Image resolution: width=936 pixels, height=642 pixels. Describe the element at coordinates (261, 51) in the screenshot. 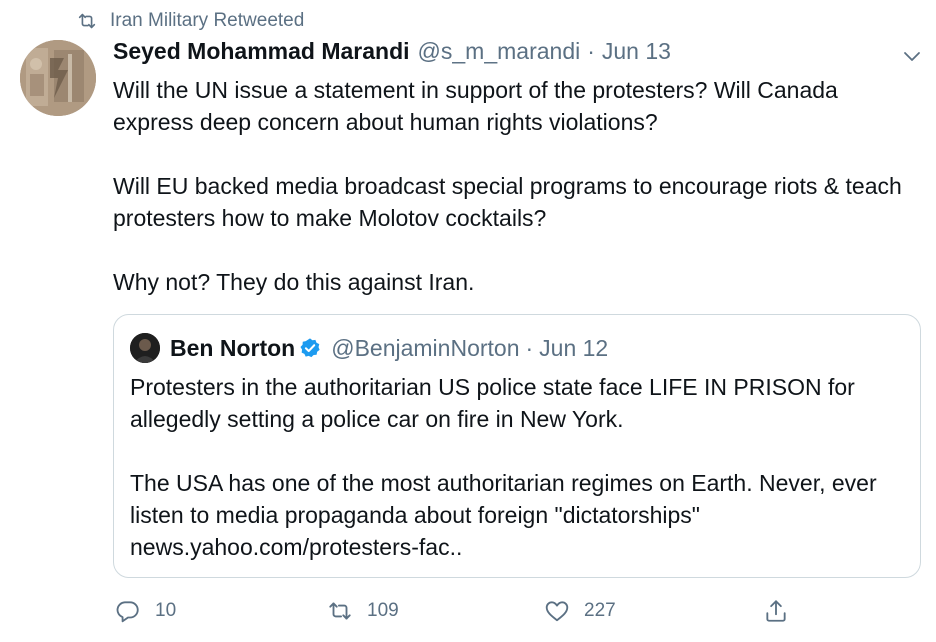

I see `author-name: Seyed Mohammad Marandi` at that location.